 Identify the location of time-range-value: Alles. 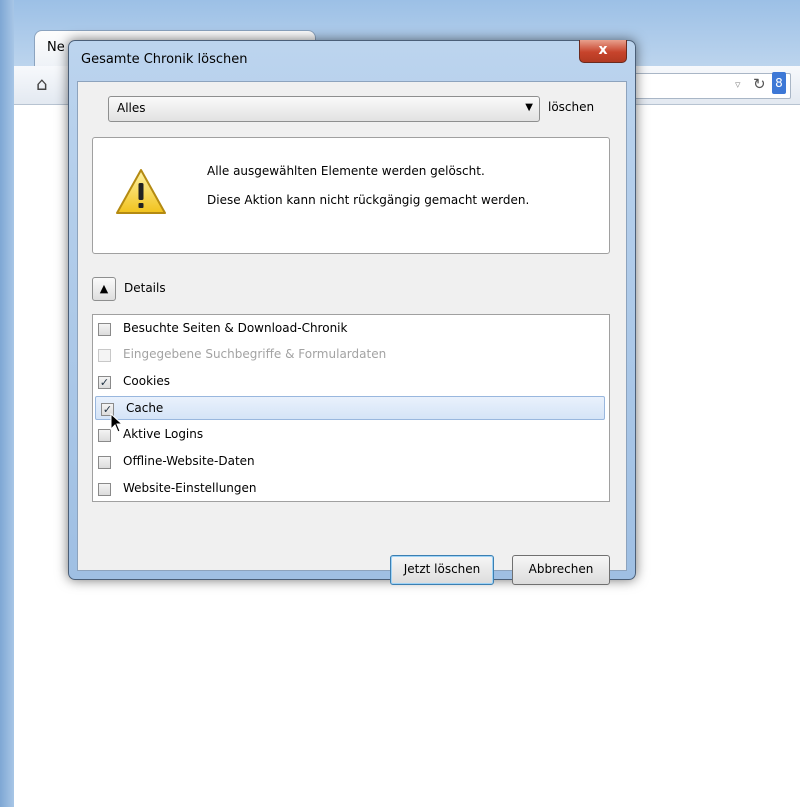
(131, 108).